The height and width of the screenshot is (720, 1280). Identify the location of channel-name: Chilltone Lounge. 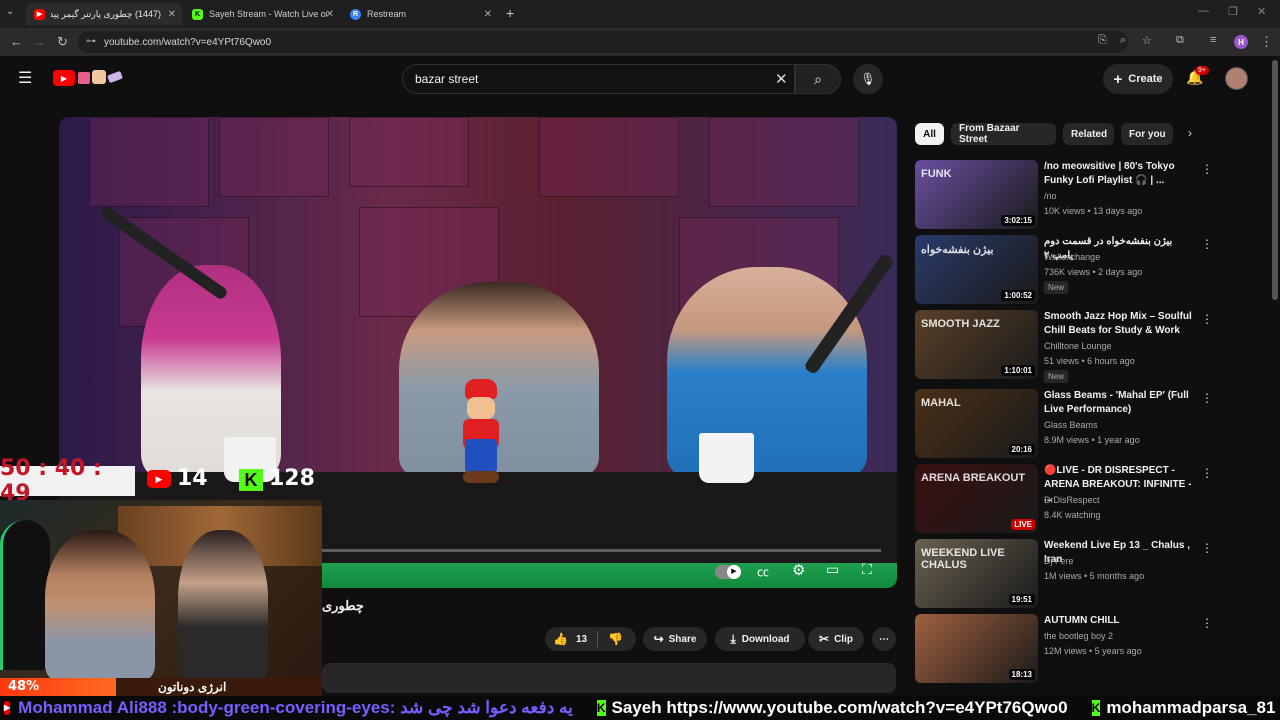
(1078, 346).